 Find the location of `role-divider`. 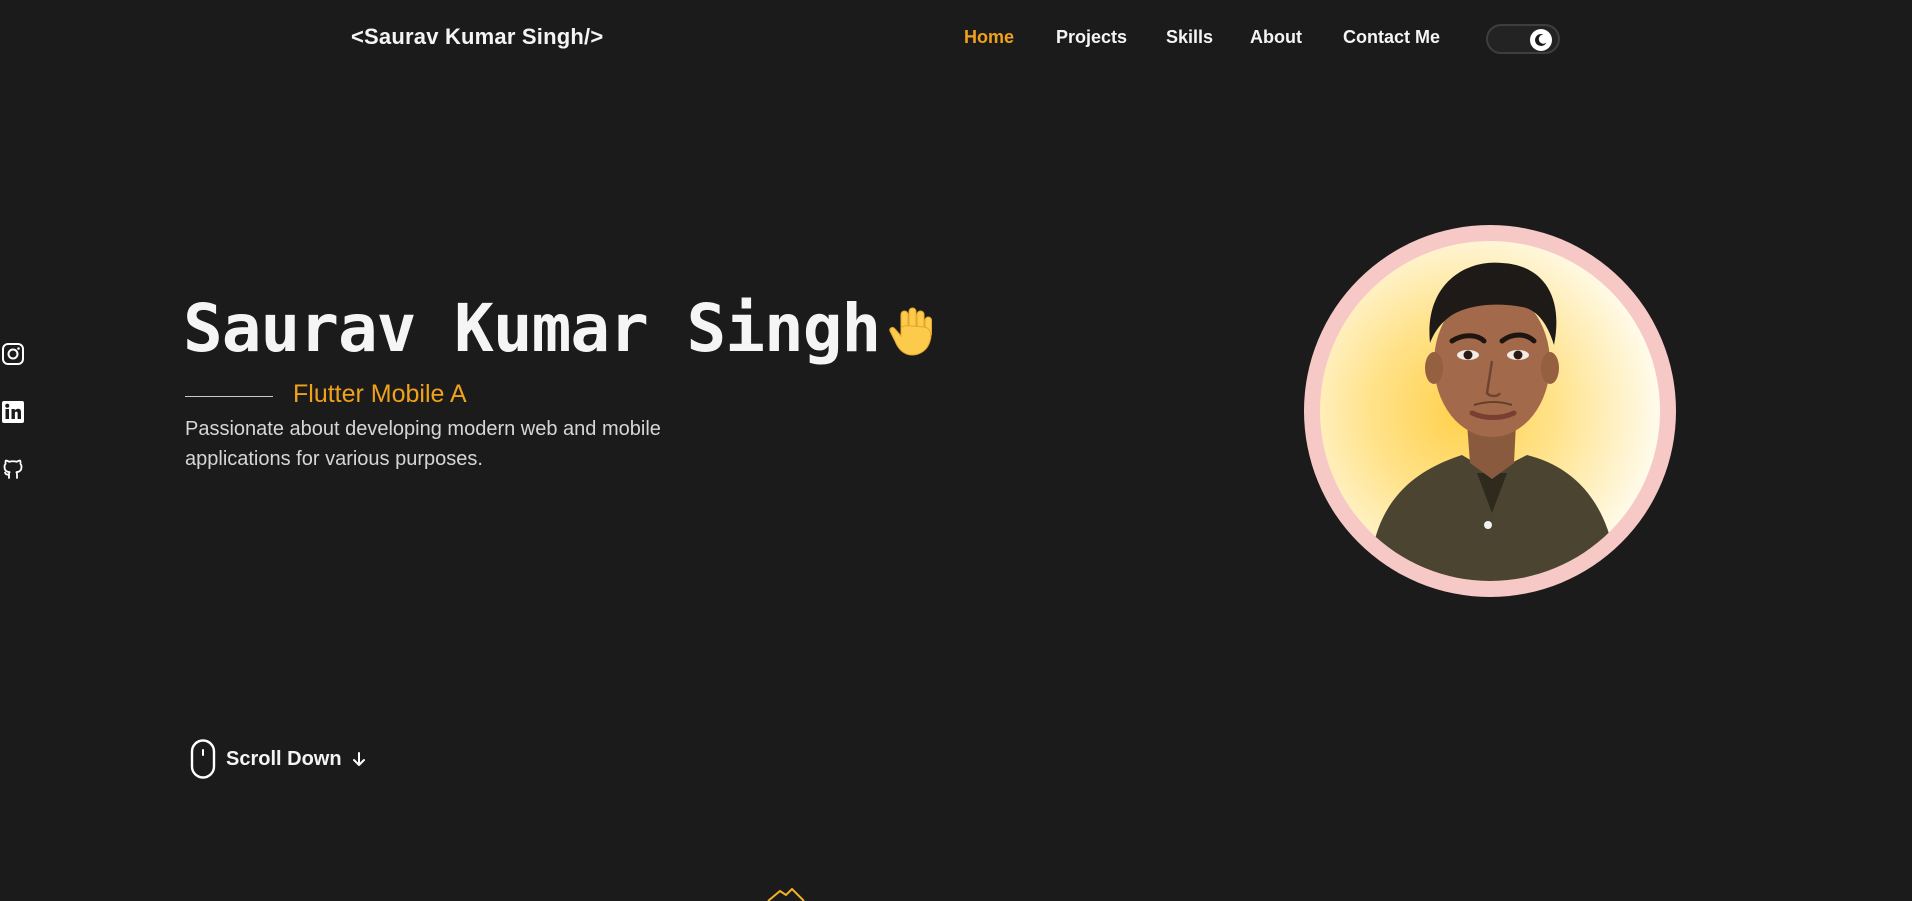

role-divider is located at coordinates (229, 396).